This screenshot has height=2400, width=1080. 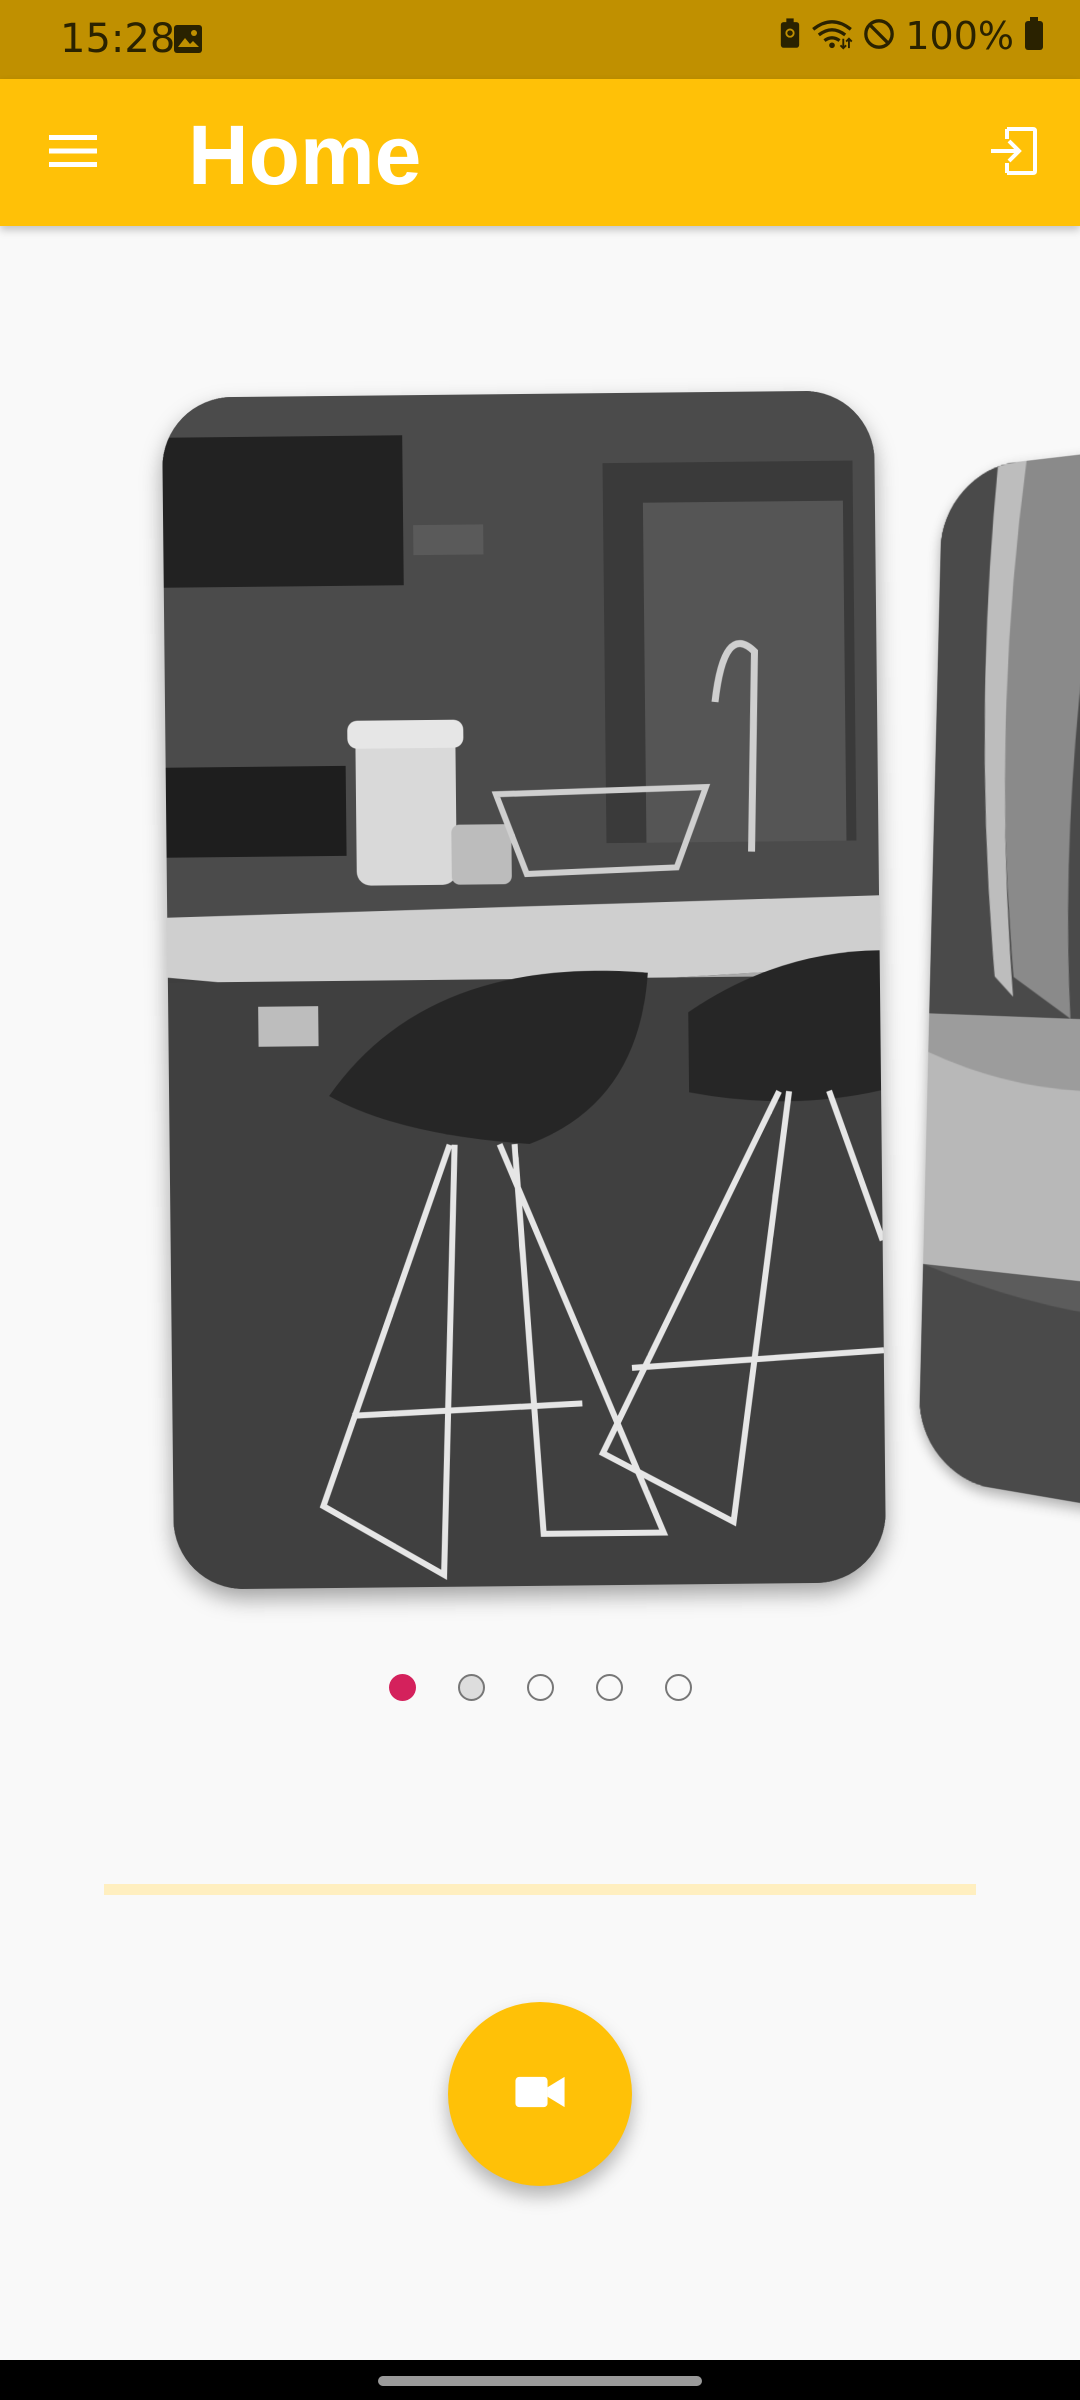 I want to click on yard-camera-feed, so click(x=999, y=979).